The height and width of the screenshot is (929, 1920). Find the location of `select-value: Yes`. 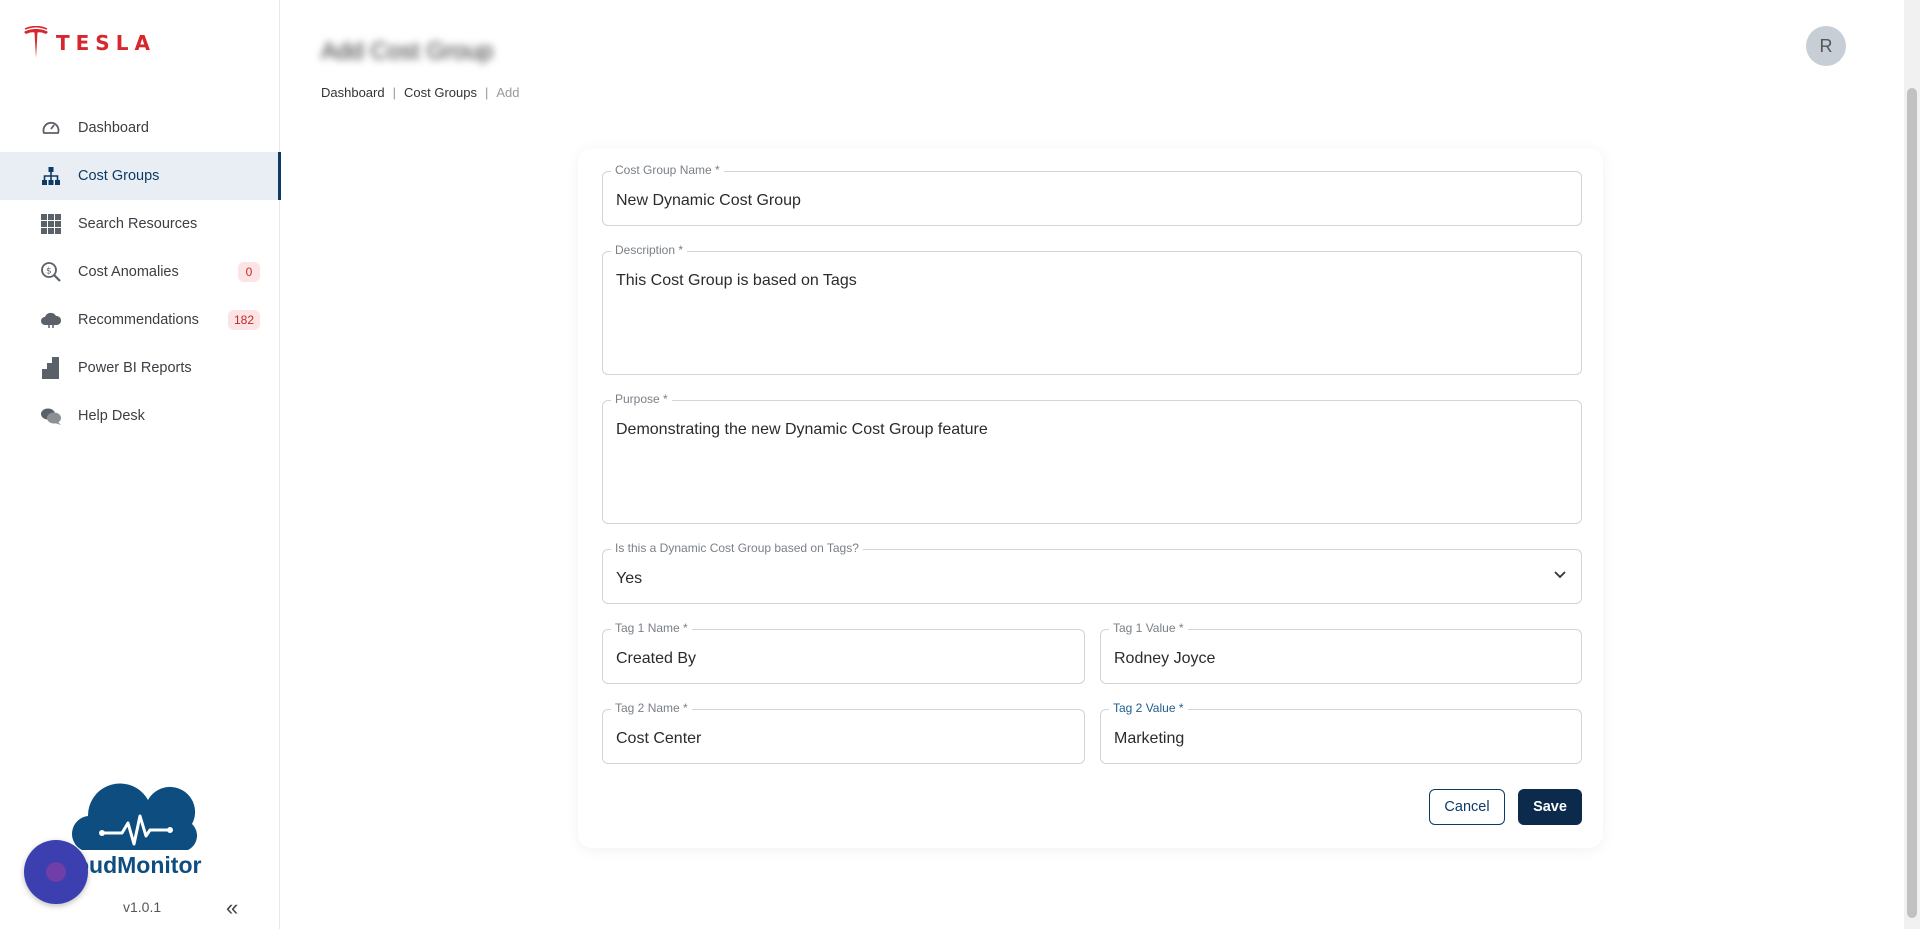

select-value: Yes is located at coordinates (629, 578).